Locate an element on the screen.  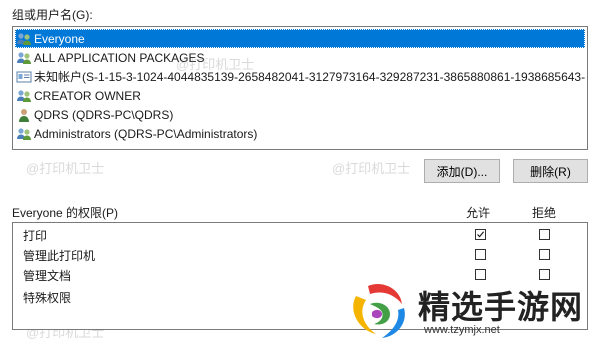
user-label: Everyone is located at coordinates (59, 38).